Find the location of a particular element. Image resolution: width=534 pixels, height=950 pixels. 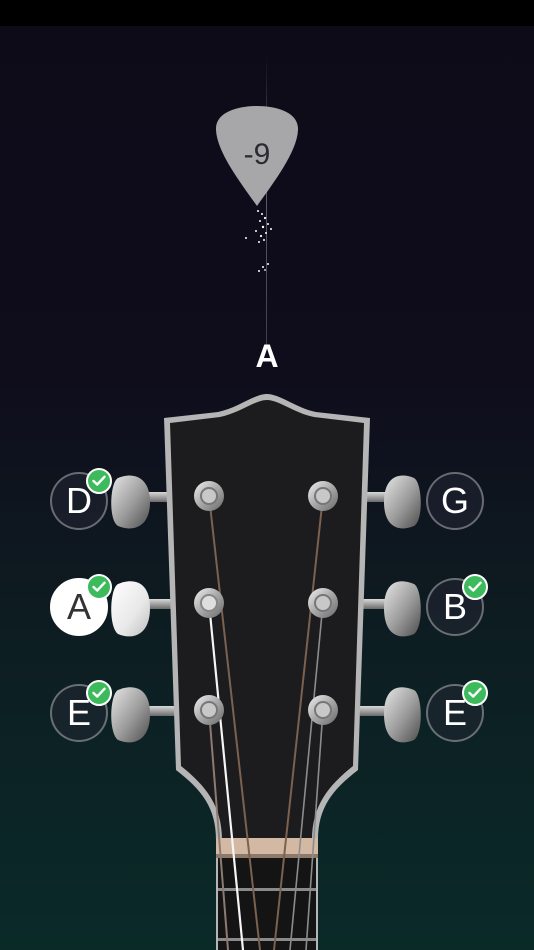

tuner-knobs-right is located at coordinates (390, 609).